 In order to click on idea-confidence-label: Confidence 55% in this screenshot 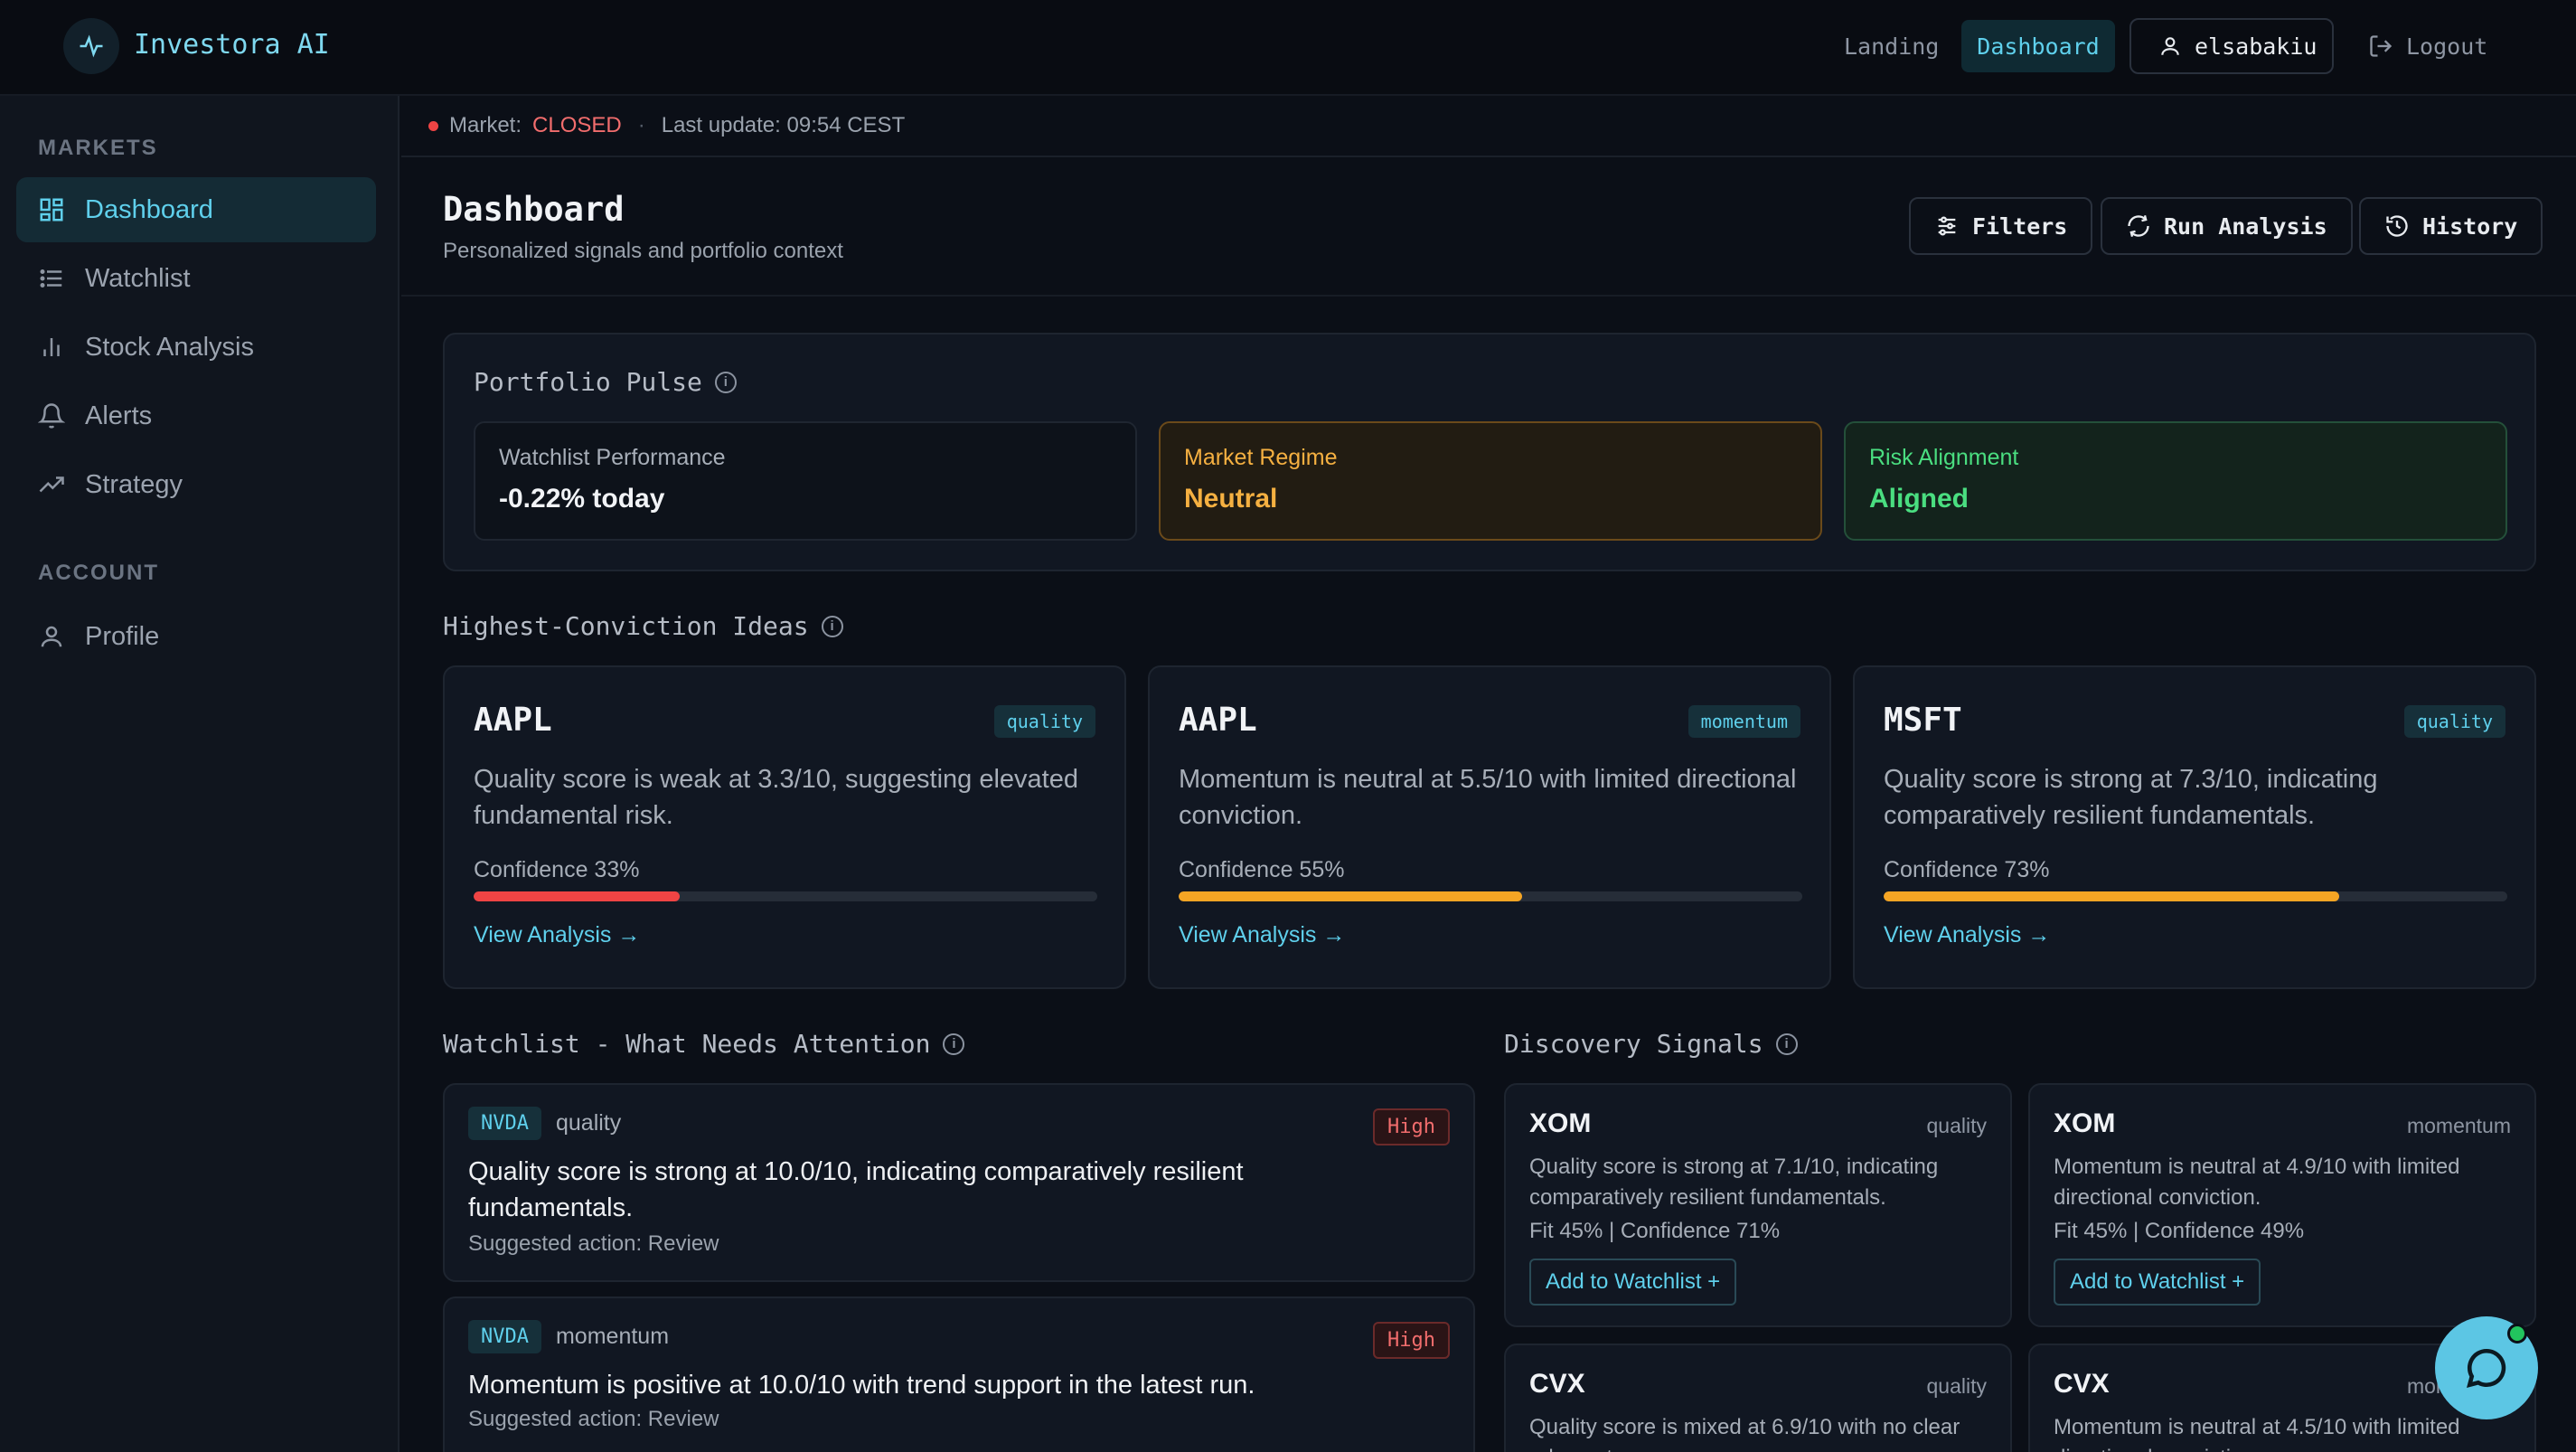, I will do `click(1262, 869)`.